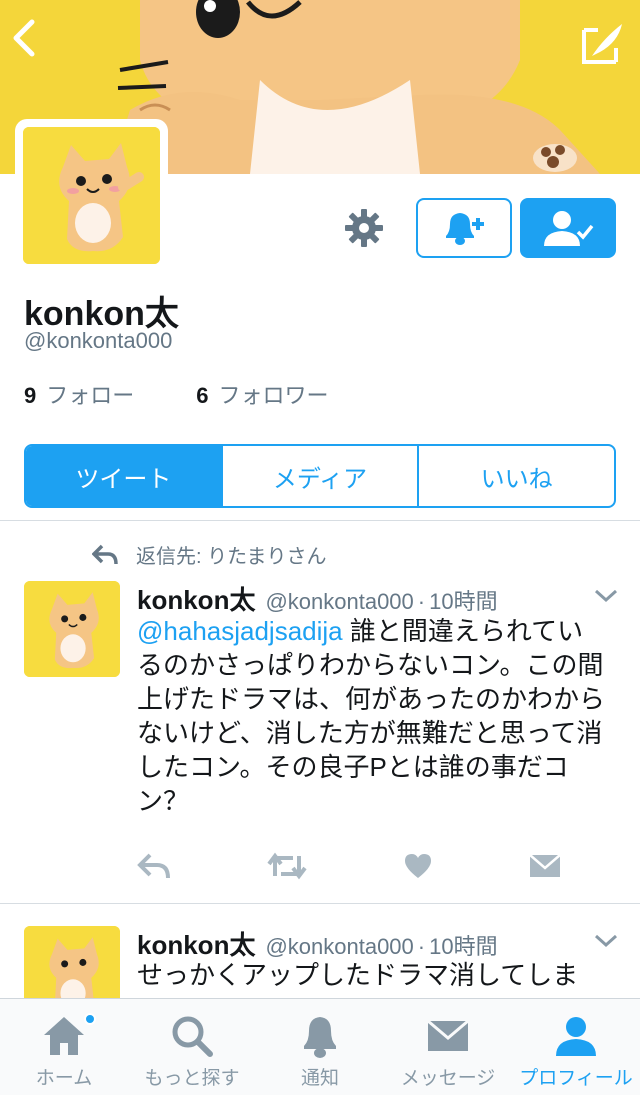 The width and height of the screenshot is (640, 1095). I want to click on profile-icon, so click(576, 1036).